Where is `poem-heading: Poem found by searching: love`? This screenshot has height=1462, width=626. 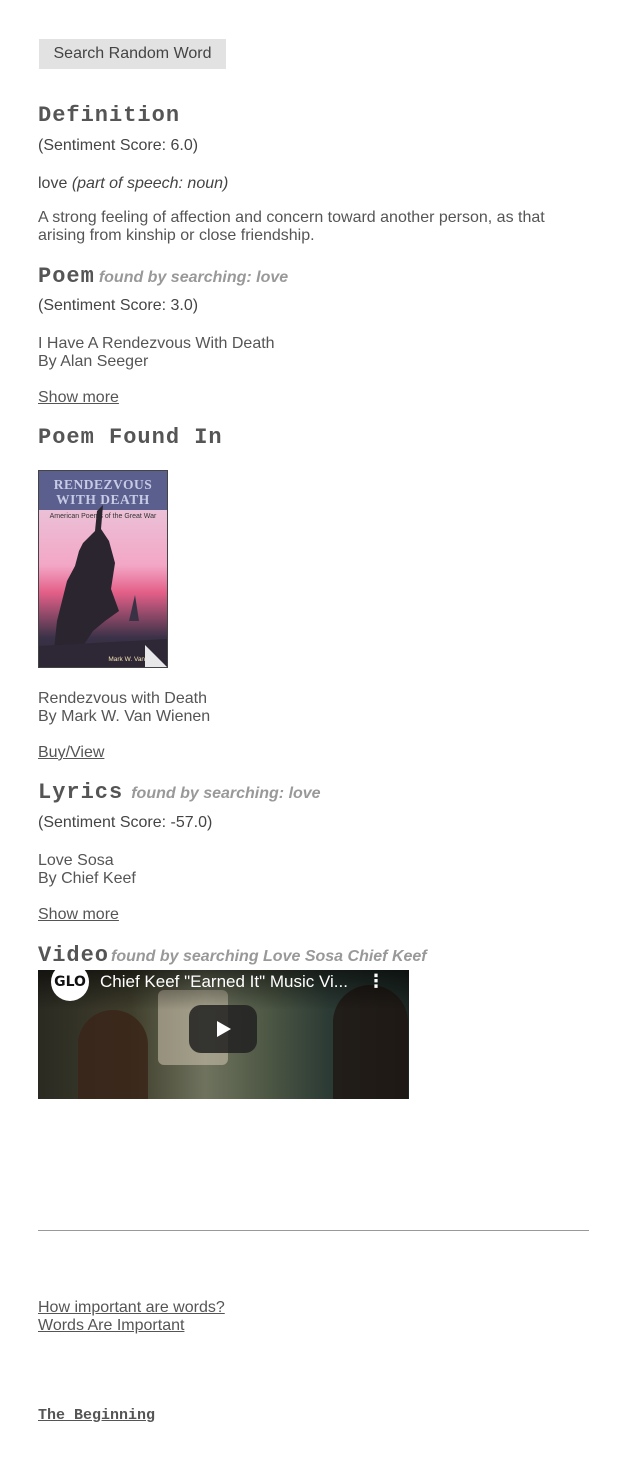
poem-heading: Poem found by searching: love is located at coordinates (163, 276).